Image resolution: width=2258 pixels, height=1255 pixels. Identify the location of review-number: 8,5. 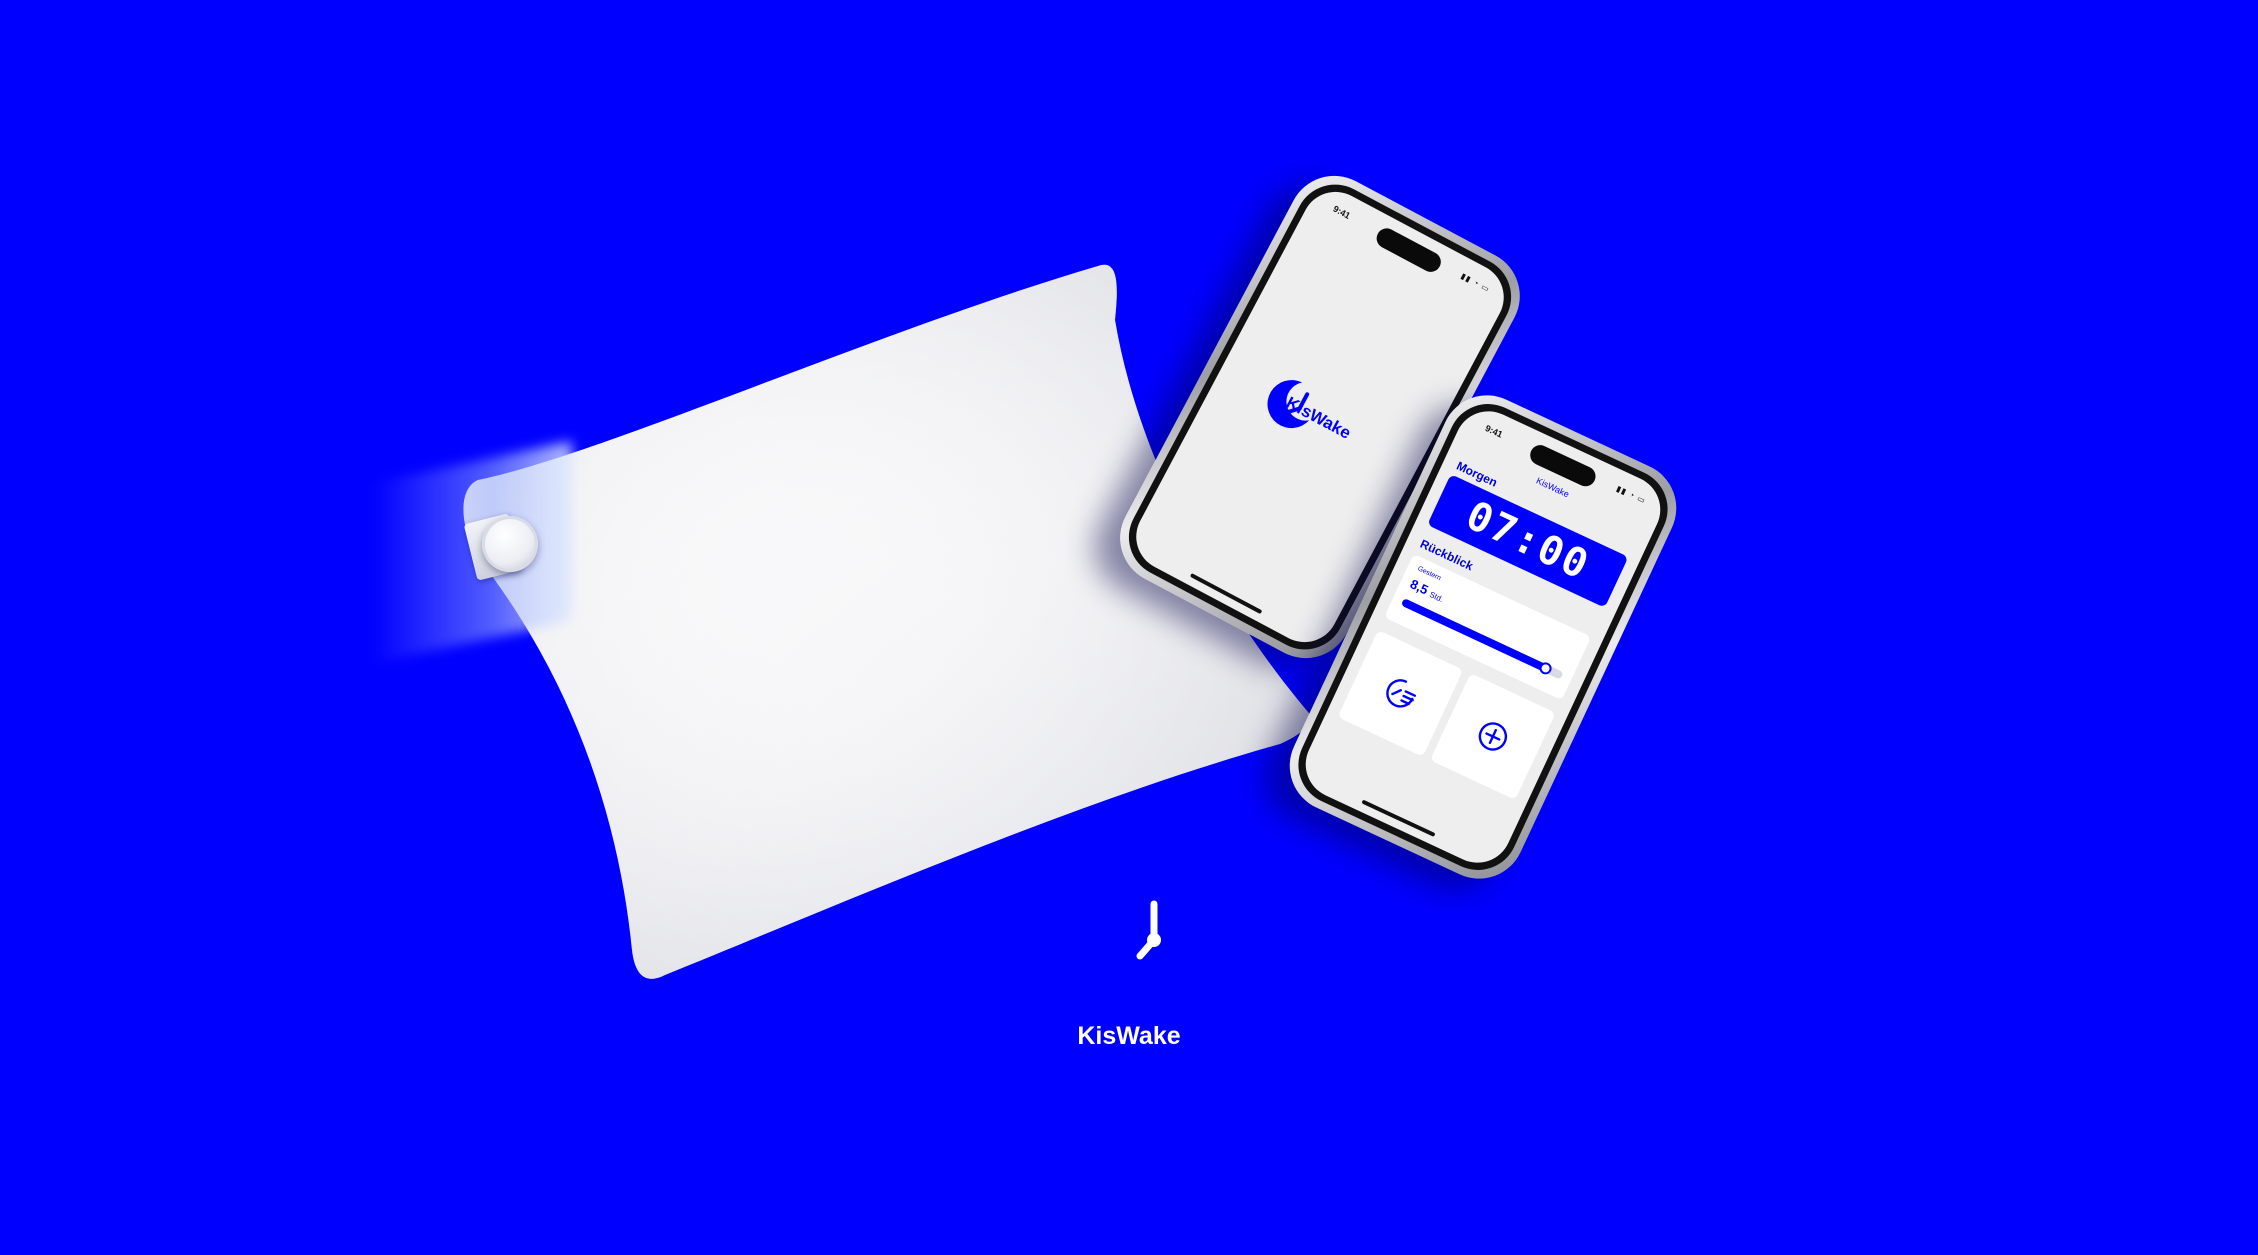
(1419, 587).